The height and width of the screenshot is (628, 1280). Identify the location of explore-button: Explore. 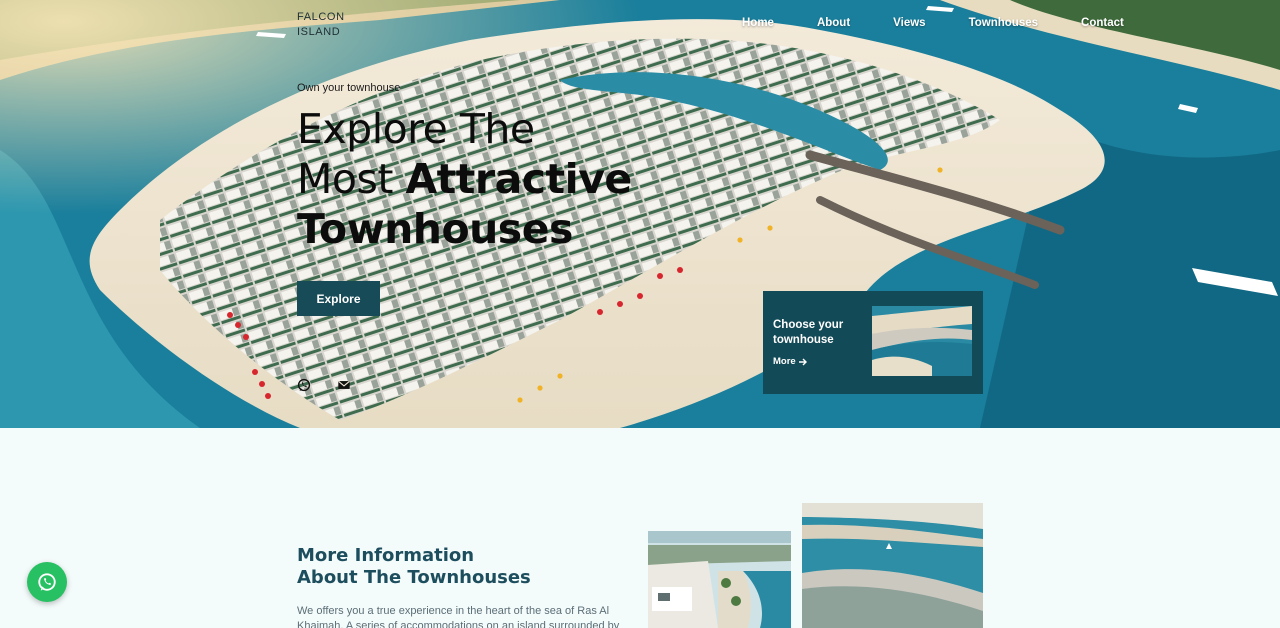
(338, 298).